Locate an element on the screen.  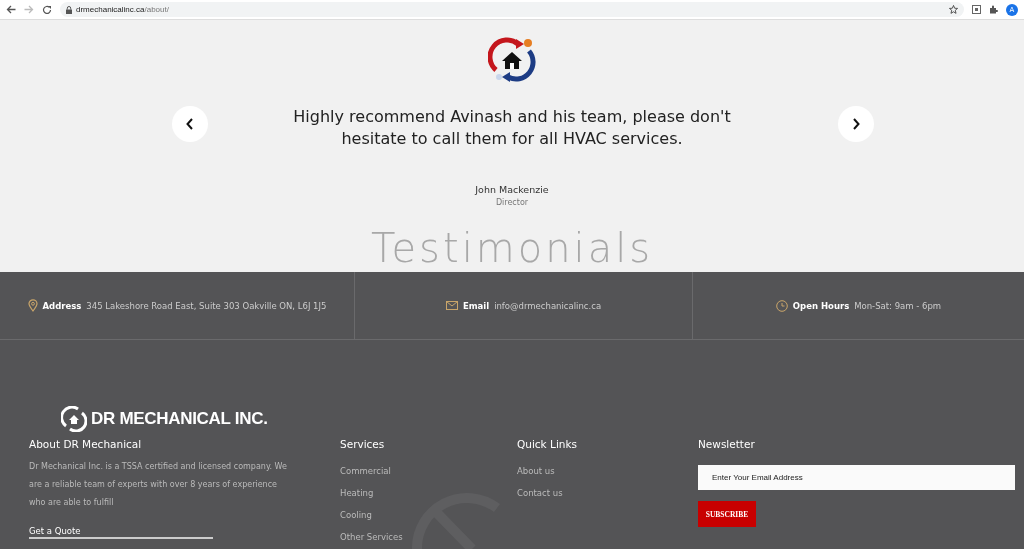
extension-icon is located at coordinates (976, 9).